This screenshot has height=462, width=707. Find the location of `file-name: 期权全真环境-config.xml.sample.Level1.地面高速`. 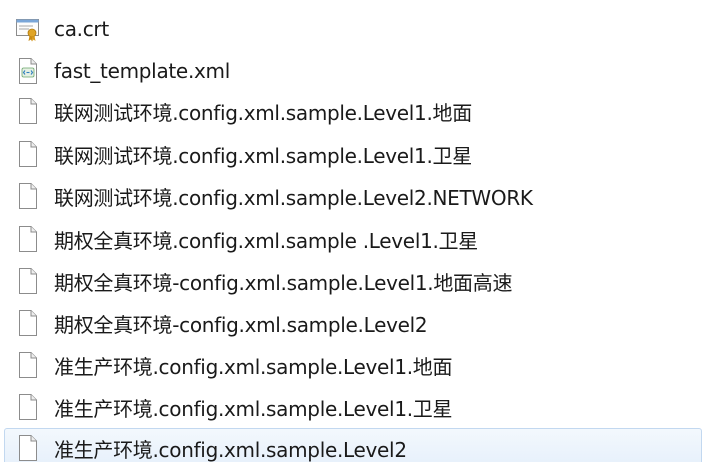

file-name: 期权全真环境-config.xml.sample.Level1.地面高速 is located at coordinates (283, 282).